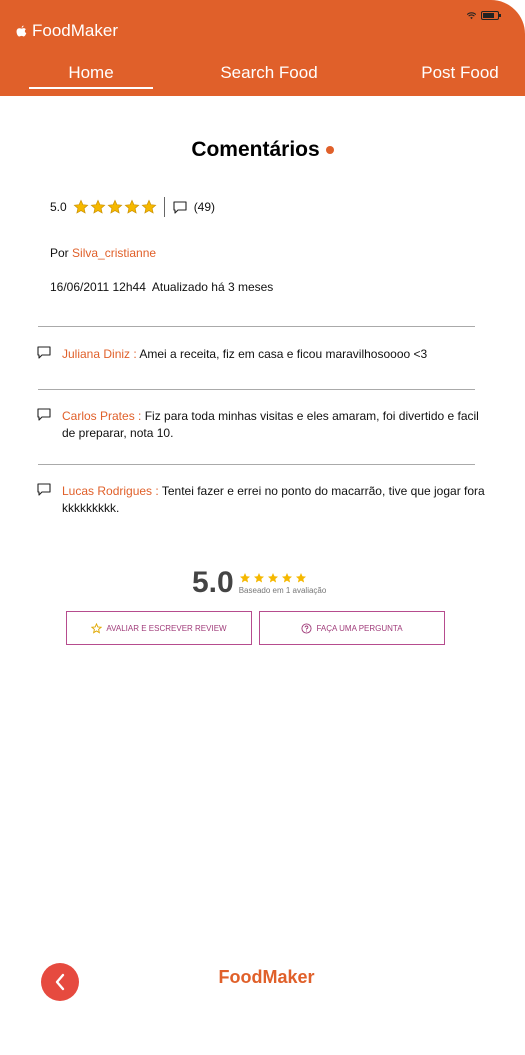  I want to click on status-bar, so click(484, 15).